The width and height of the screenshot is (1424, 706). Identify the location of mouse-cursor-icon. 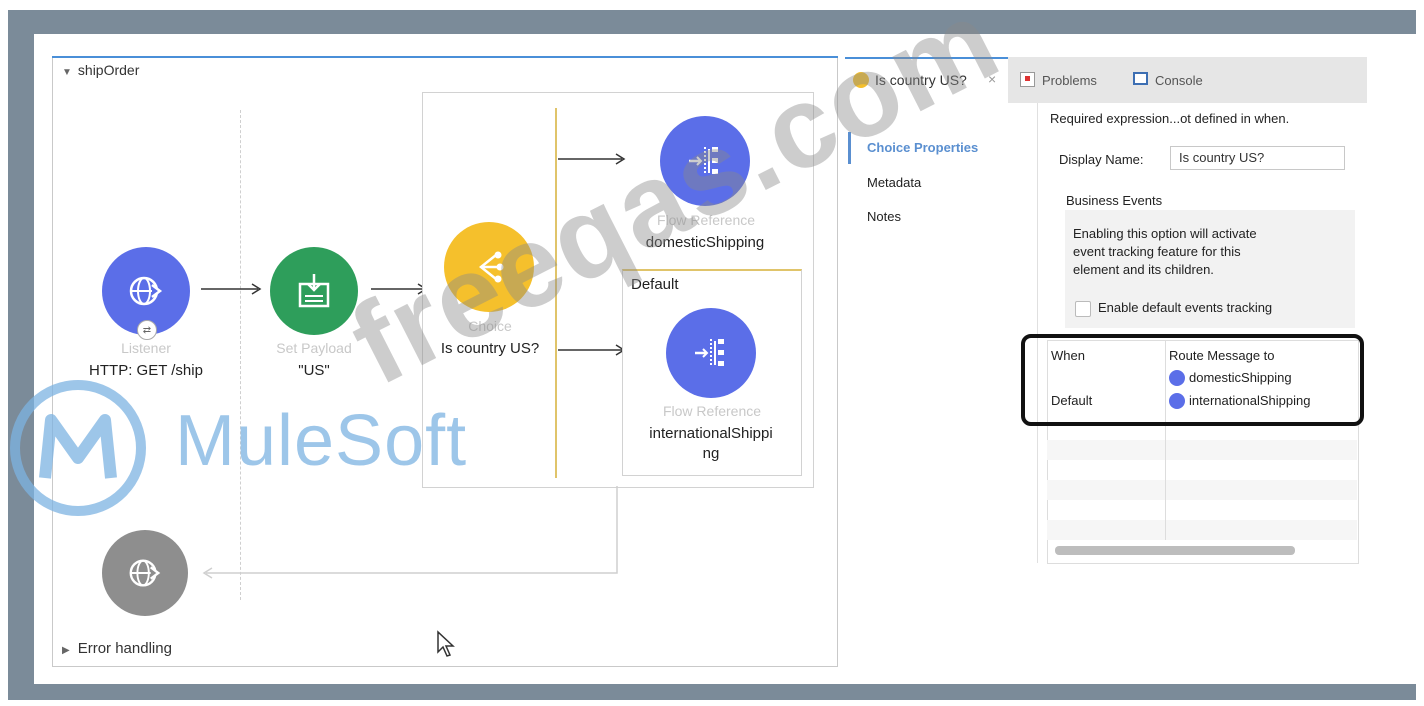
(446, 643).